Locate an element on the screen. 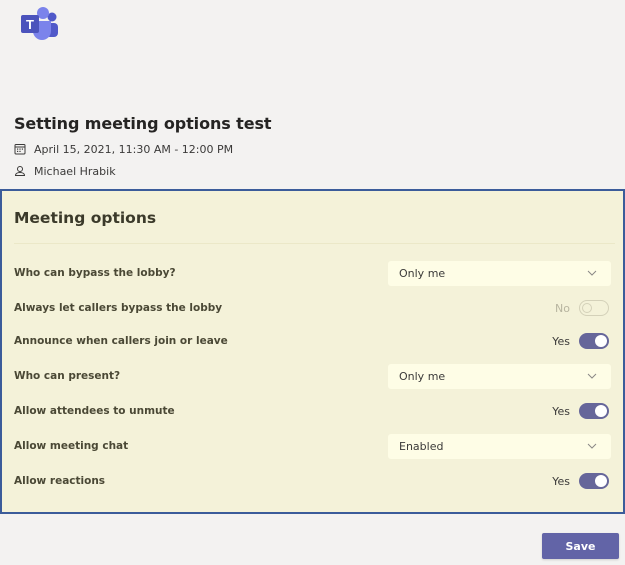  bypass-lobby-select: Only me is located at coordinates (499, 273).